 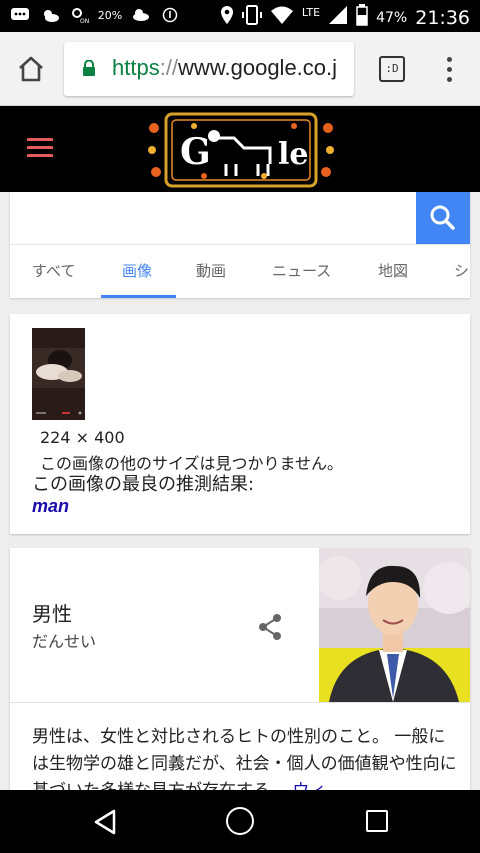 I want to click on home-button-icon, so click(x=240, y=821).